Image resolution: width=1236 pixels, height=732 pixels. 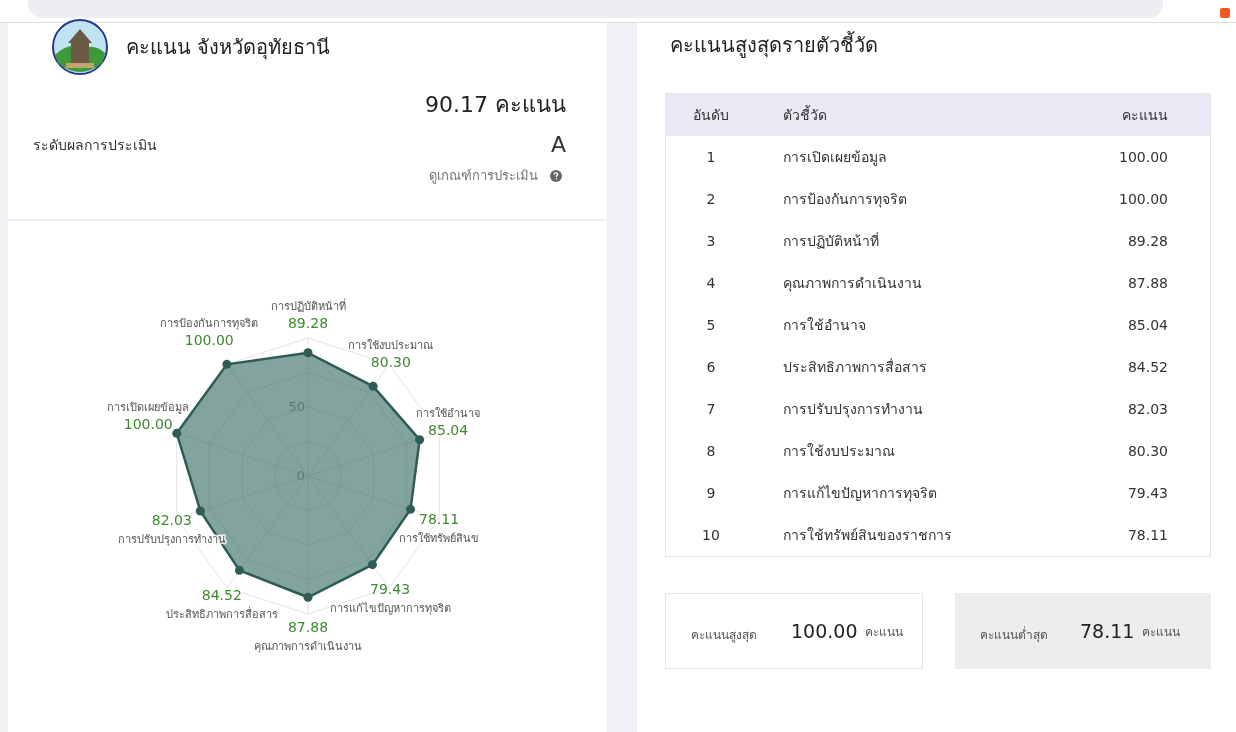 What do you see at coordinates (80, 47) in the screenshot?
I see `emblem-icon` at bounding box center [80, 47].